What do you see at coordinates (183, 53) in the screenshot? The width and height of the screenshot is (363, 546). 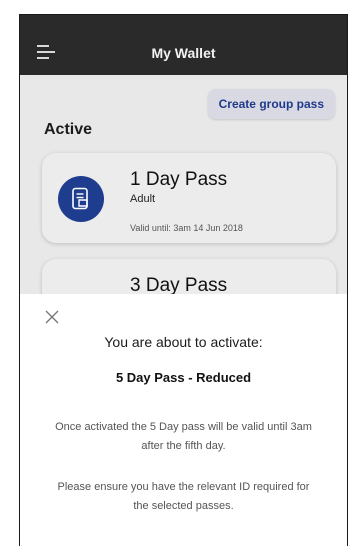 I see `page-title: My Wallet` at bounding box center [183, 53].